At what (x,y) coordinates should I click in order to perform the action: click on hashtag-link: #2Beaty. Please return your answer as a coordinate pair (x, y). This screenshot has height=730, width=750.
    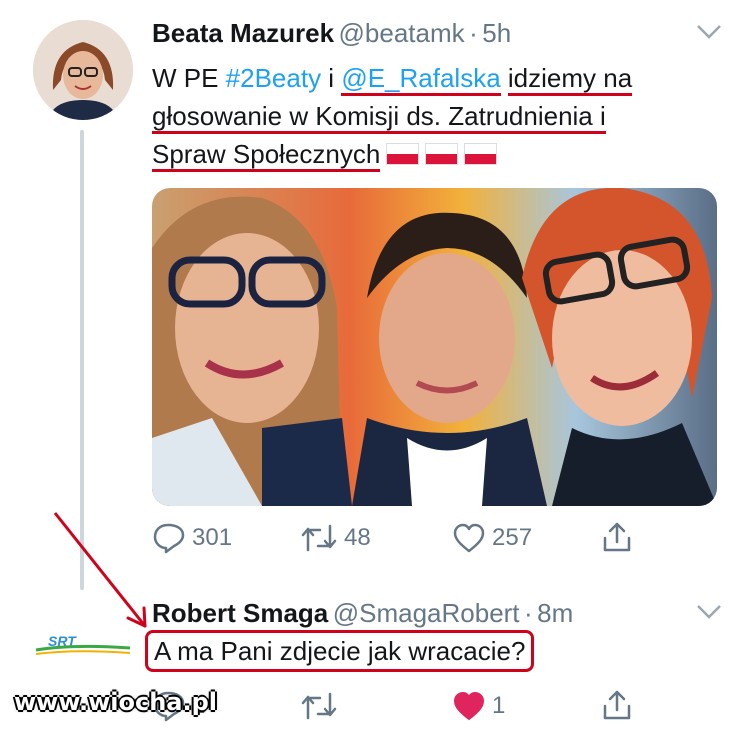
    Looking at the image, I should click on (273, 78).